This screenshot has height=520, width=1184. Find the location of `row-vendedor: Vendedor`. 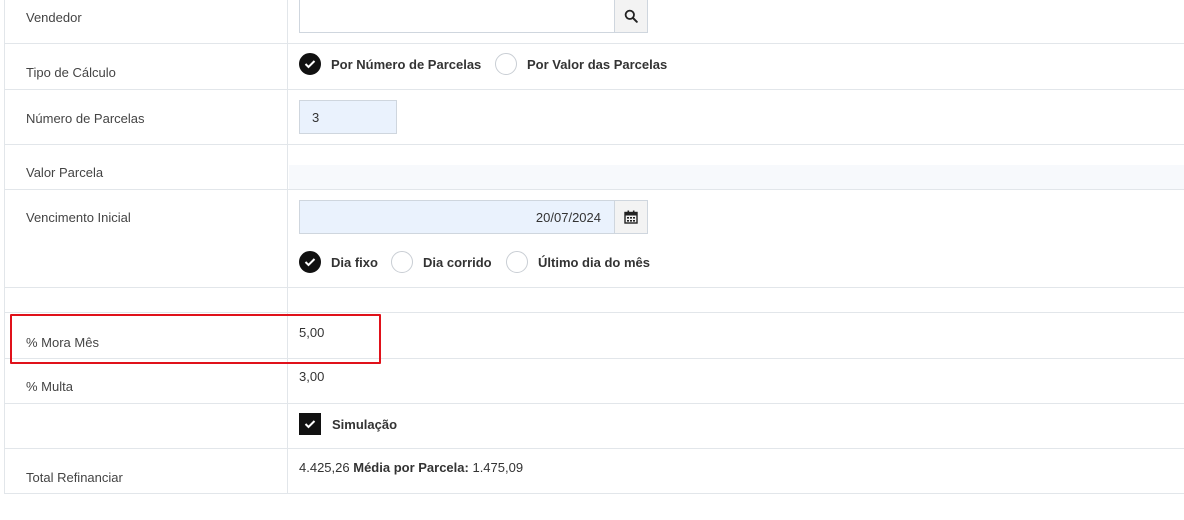

row-vendedor: Vendedor is located at coordinates (594, 22).